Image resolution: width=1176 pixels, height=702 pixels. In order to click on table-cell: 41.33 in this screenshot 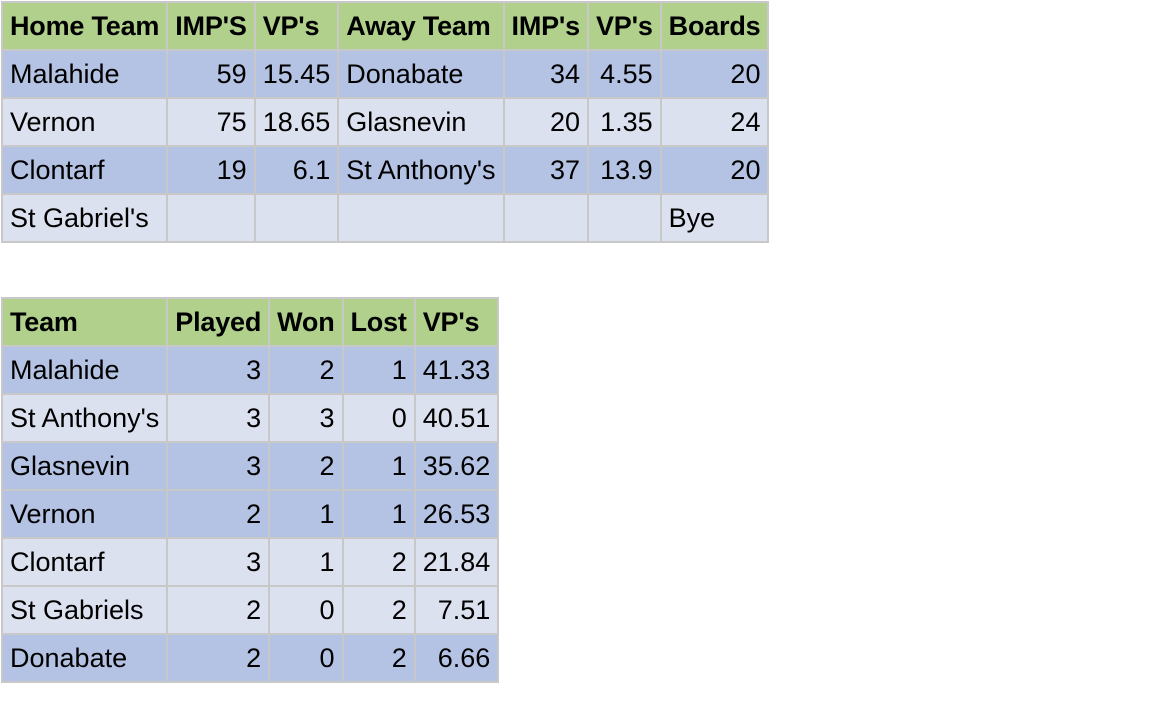, I will do `click(456, 370)`.